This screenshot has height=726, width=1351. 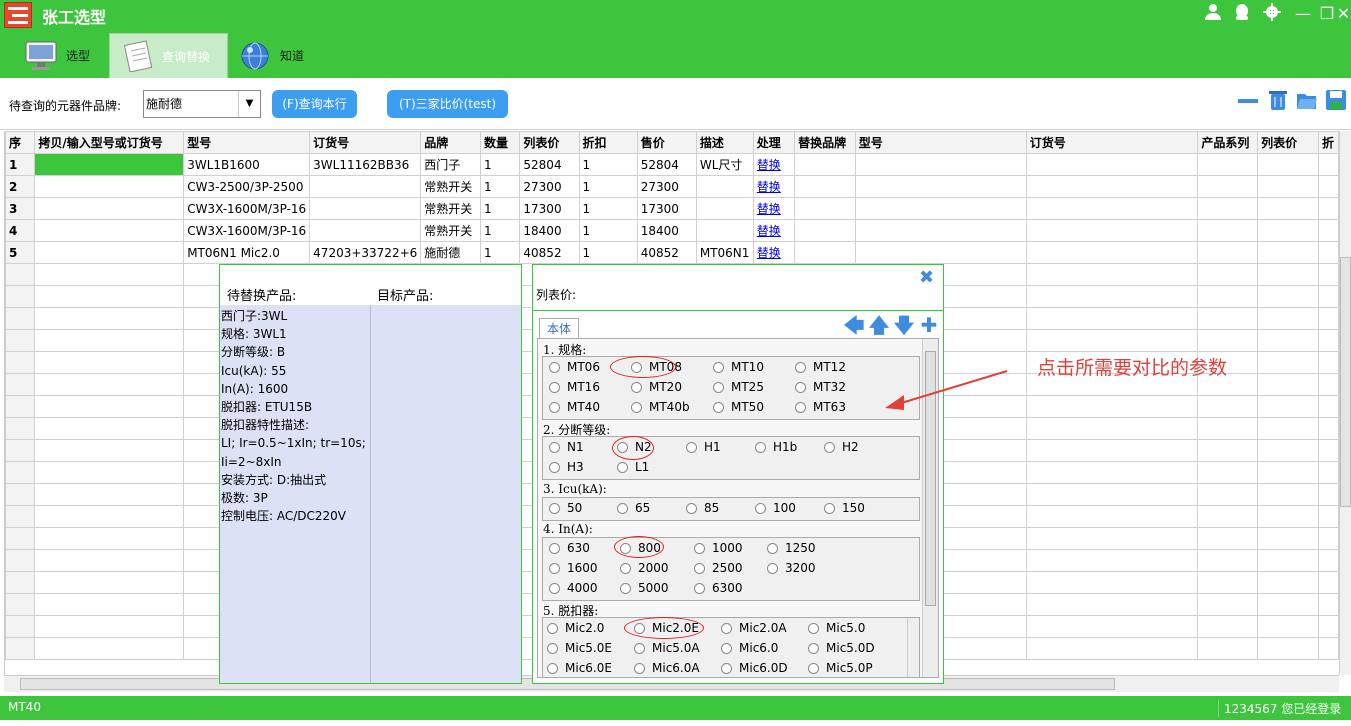 I want to click on table-cell: 施耐德, so click(x=450, y=252).